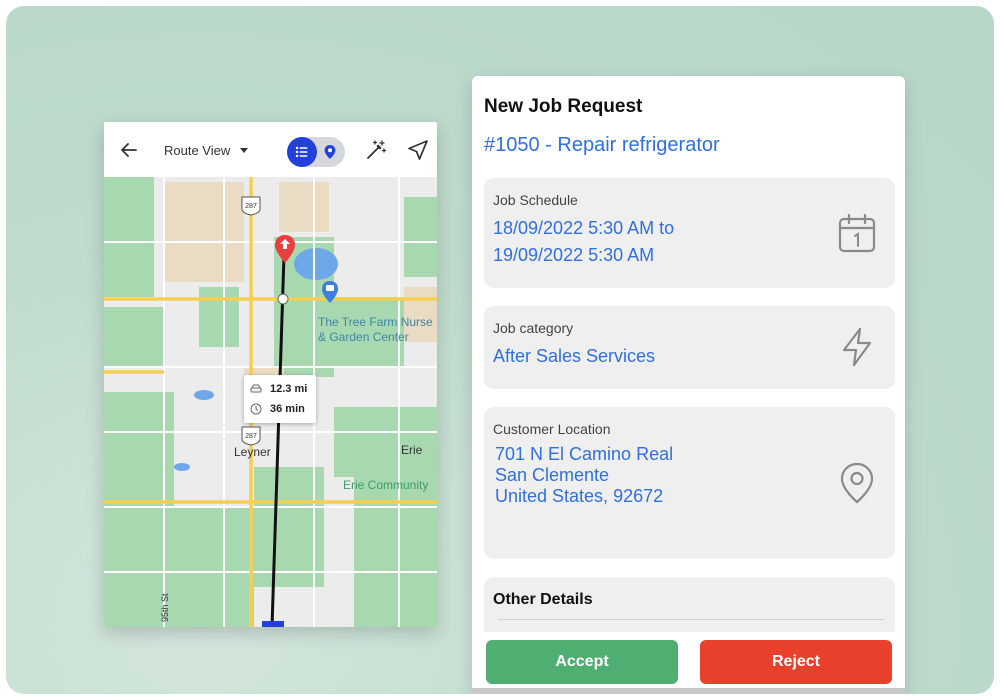 Image resolution: width=1000 pixels, height=700 pixels. What do you see at coordinates (552, 475) in the screenshot?
I see `address-line-2: San Clemente` at bounding box center [552, 475].